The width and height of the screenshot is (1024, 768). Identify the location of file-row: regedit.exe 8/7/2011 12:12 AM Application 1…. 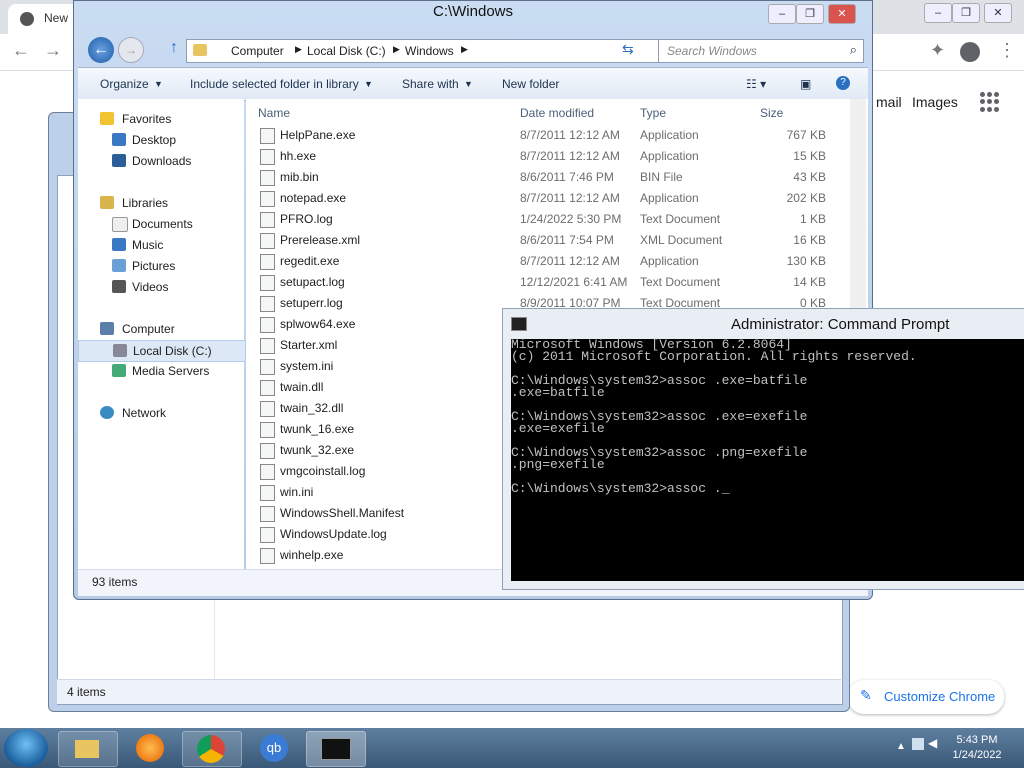
(546, 261).